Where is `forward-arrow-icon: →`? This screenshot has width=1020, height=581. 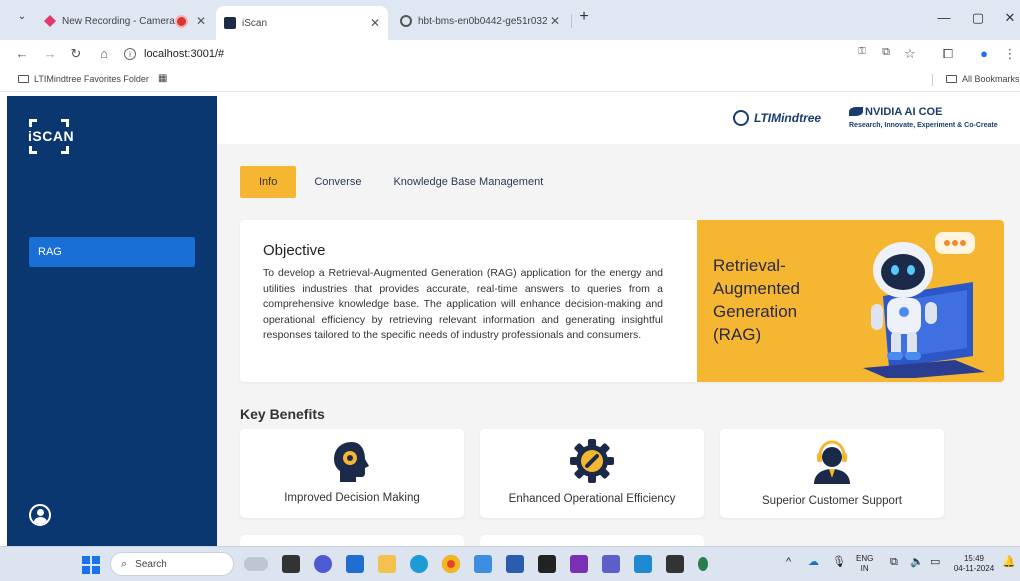 forward-arrow-icon: → is located at coordinates (50, 53).